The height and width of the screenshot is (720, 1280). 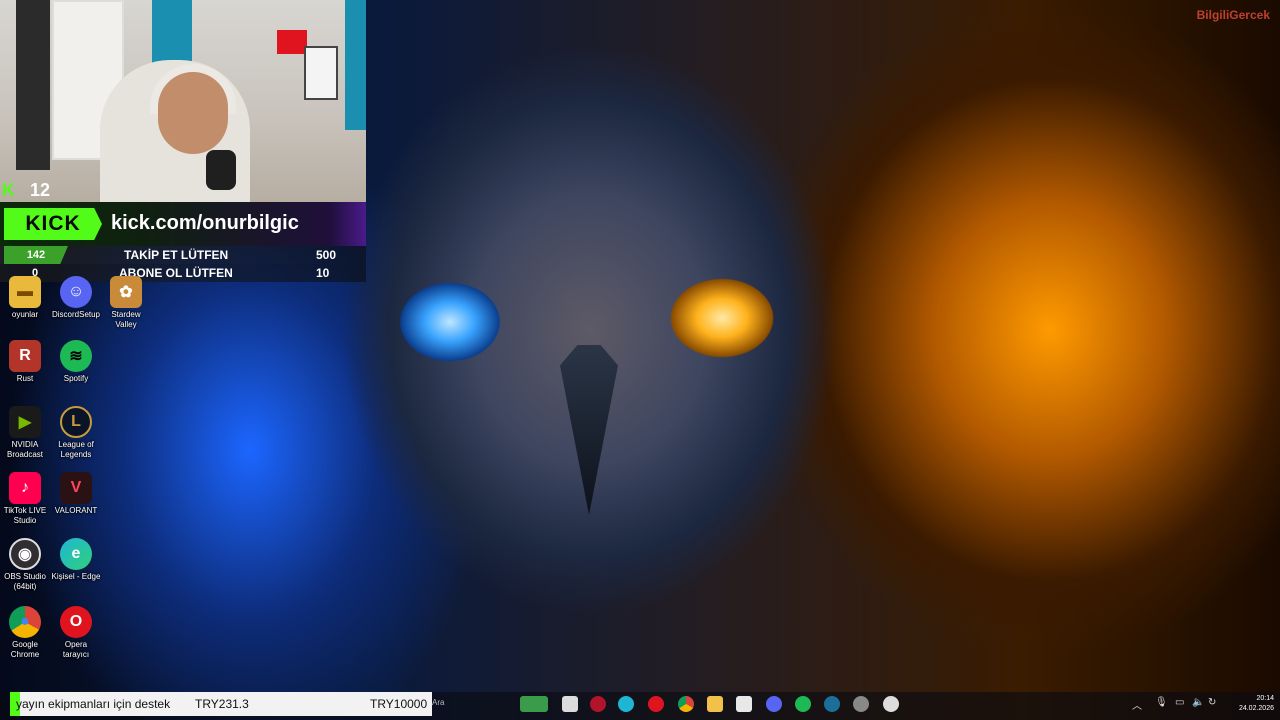 I want to click on chevron-up-icon: ︿, so click(x=1137, y=704).